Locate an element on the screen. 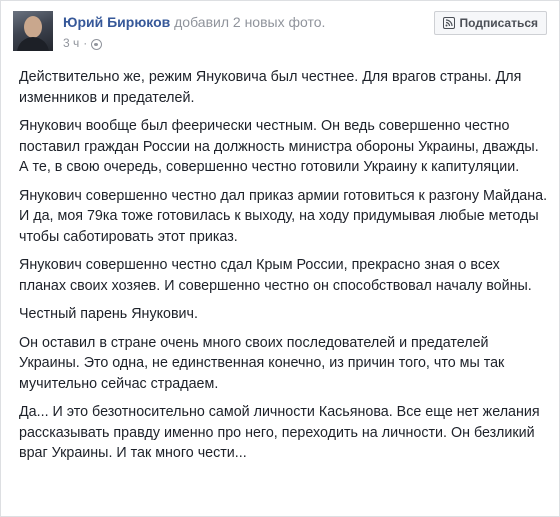 Image resolution: width=560 pixels, height=517 pixels. globe-icon is located at coordinates (97, 44).